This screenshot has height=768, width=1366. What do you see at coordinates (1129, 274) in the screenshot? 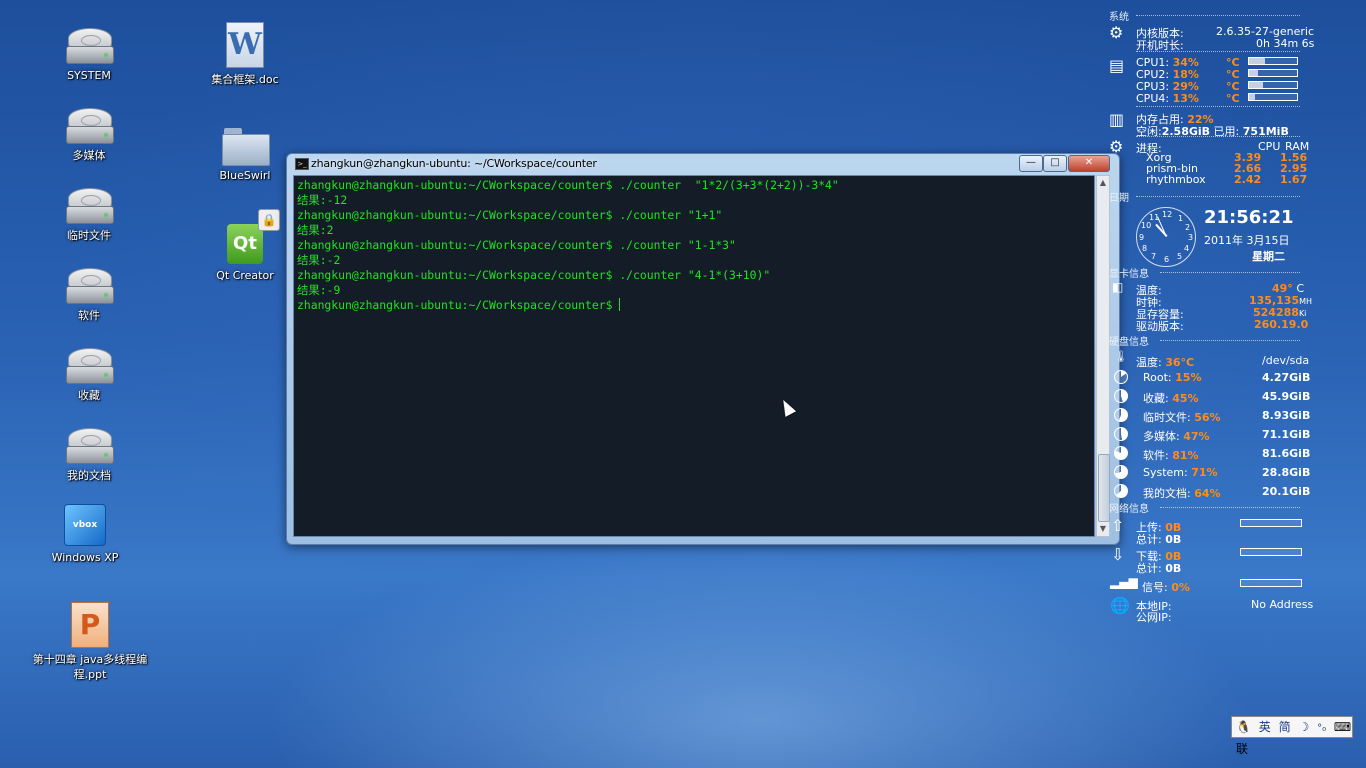
I see `section-title-gpu: 显卡信息` at bounding box center [1129, 274].